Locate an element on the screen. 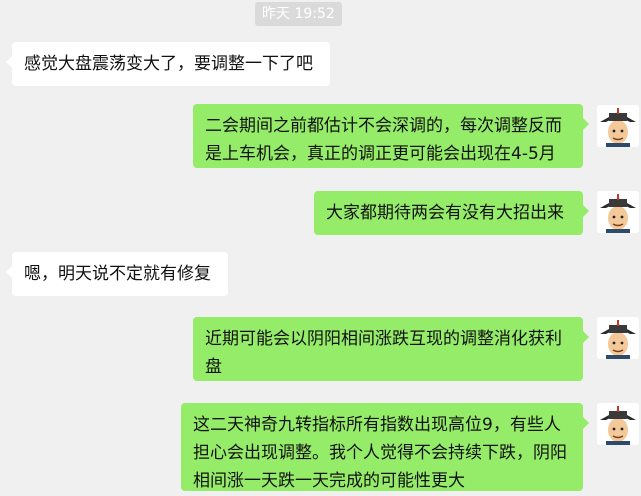 The width and height of the screenshot is (641, 496). outgoing-message-bubble: 近期可能会以阴阳相间涨跌互现的调整消化获利盘 is located at coordinates (391, 349).